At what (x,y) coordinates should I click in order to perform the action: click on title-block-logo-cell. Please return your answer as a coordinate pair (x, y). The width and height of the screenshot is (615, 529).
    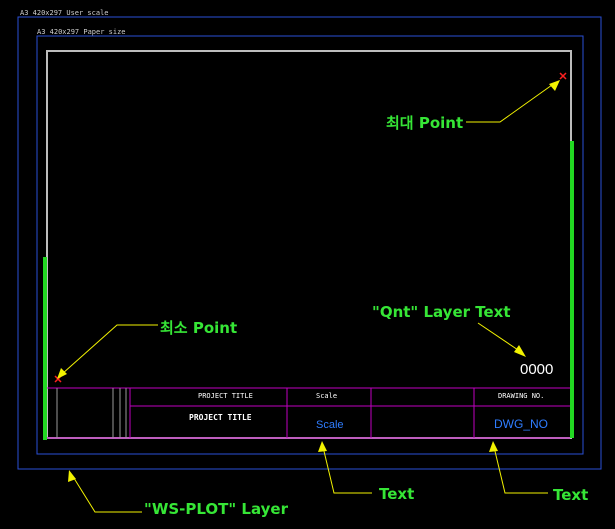
    Looking at the image, I should click on (91, 413).